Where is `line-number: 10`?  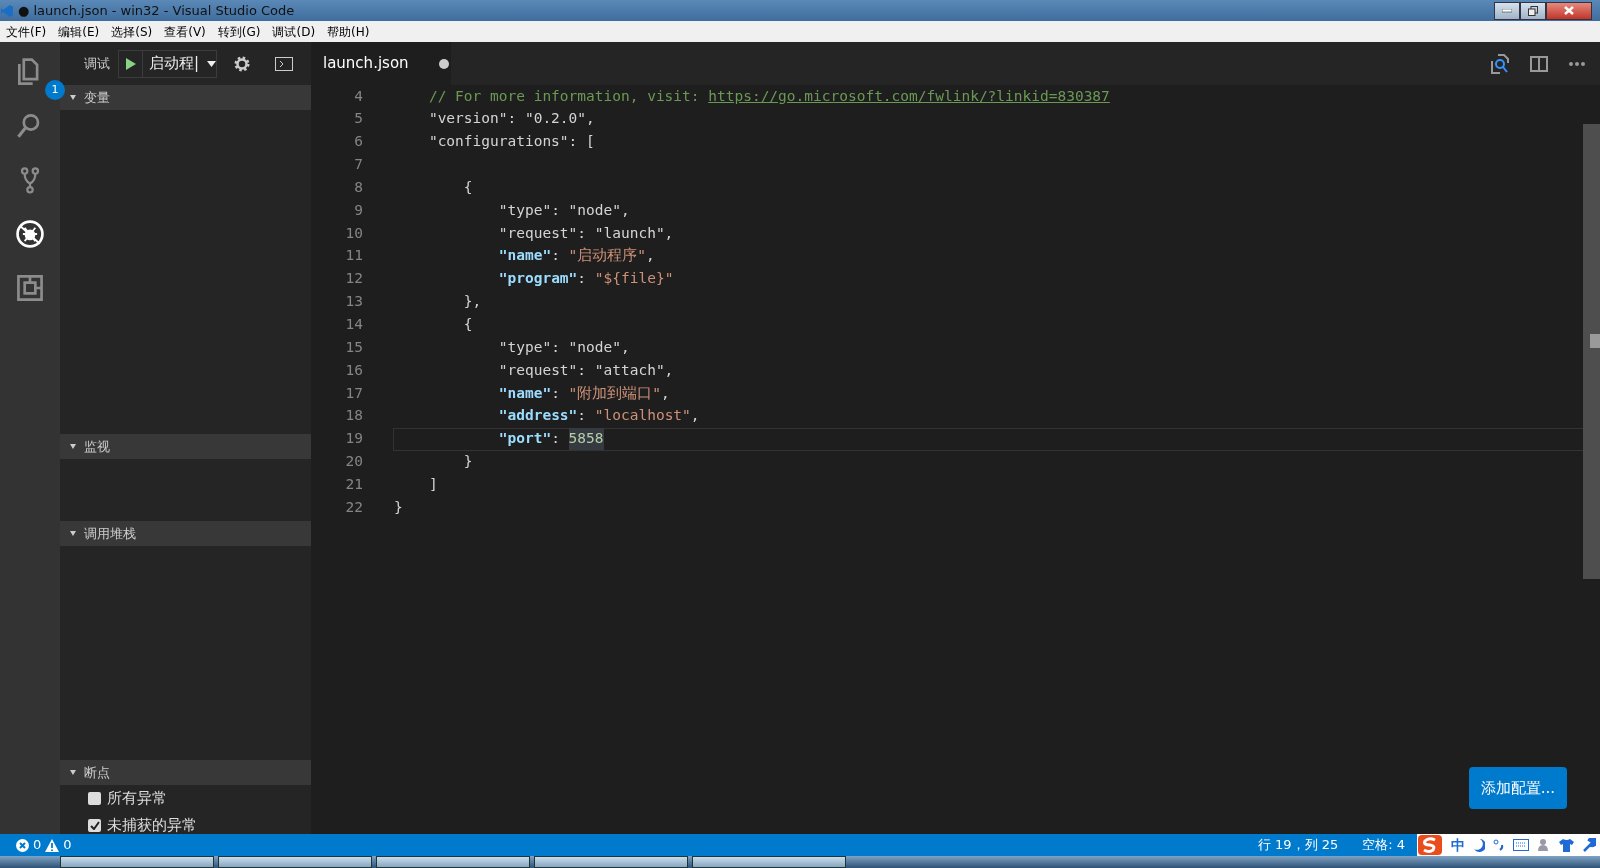 line-number: 10 is located at coordinates (353, 233).